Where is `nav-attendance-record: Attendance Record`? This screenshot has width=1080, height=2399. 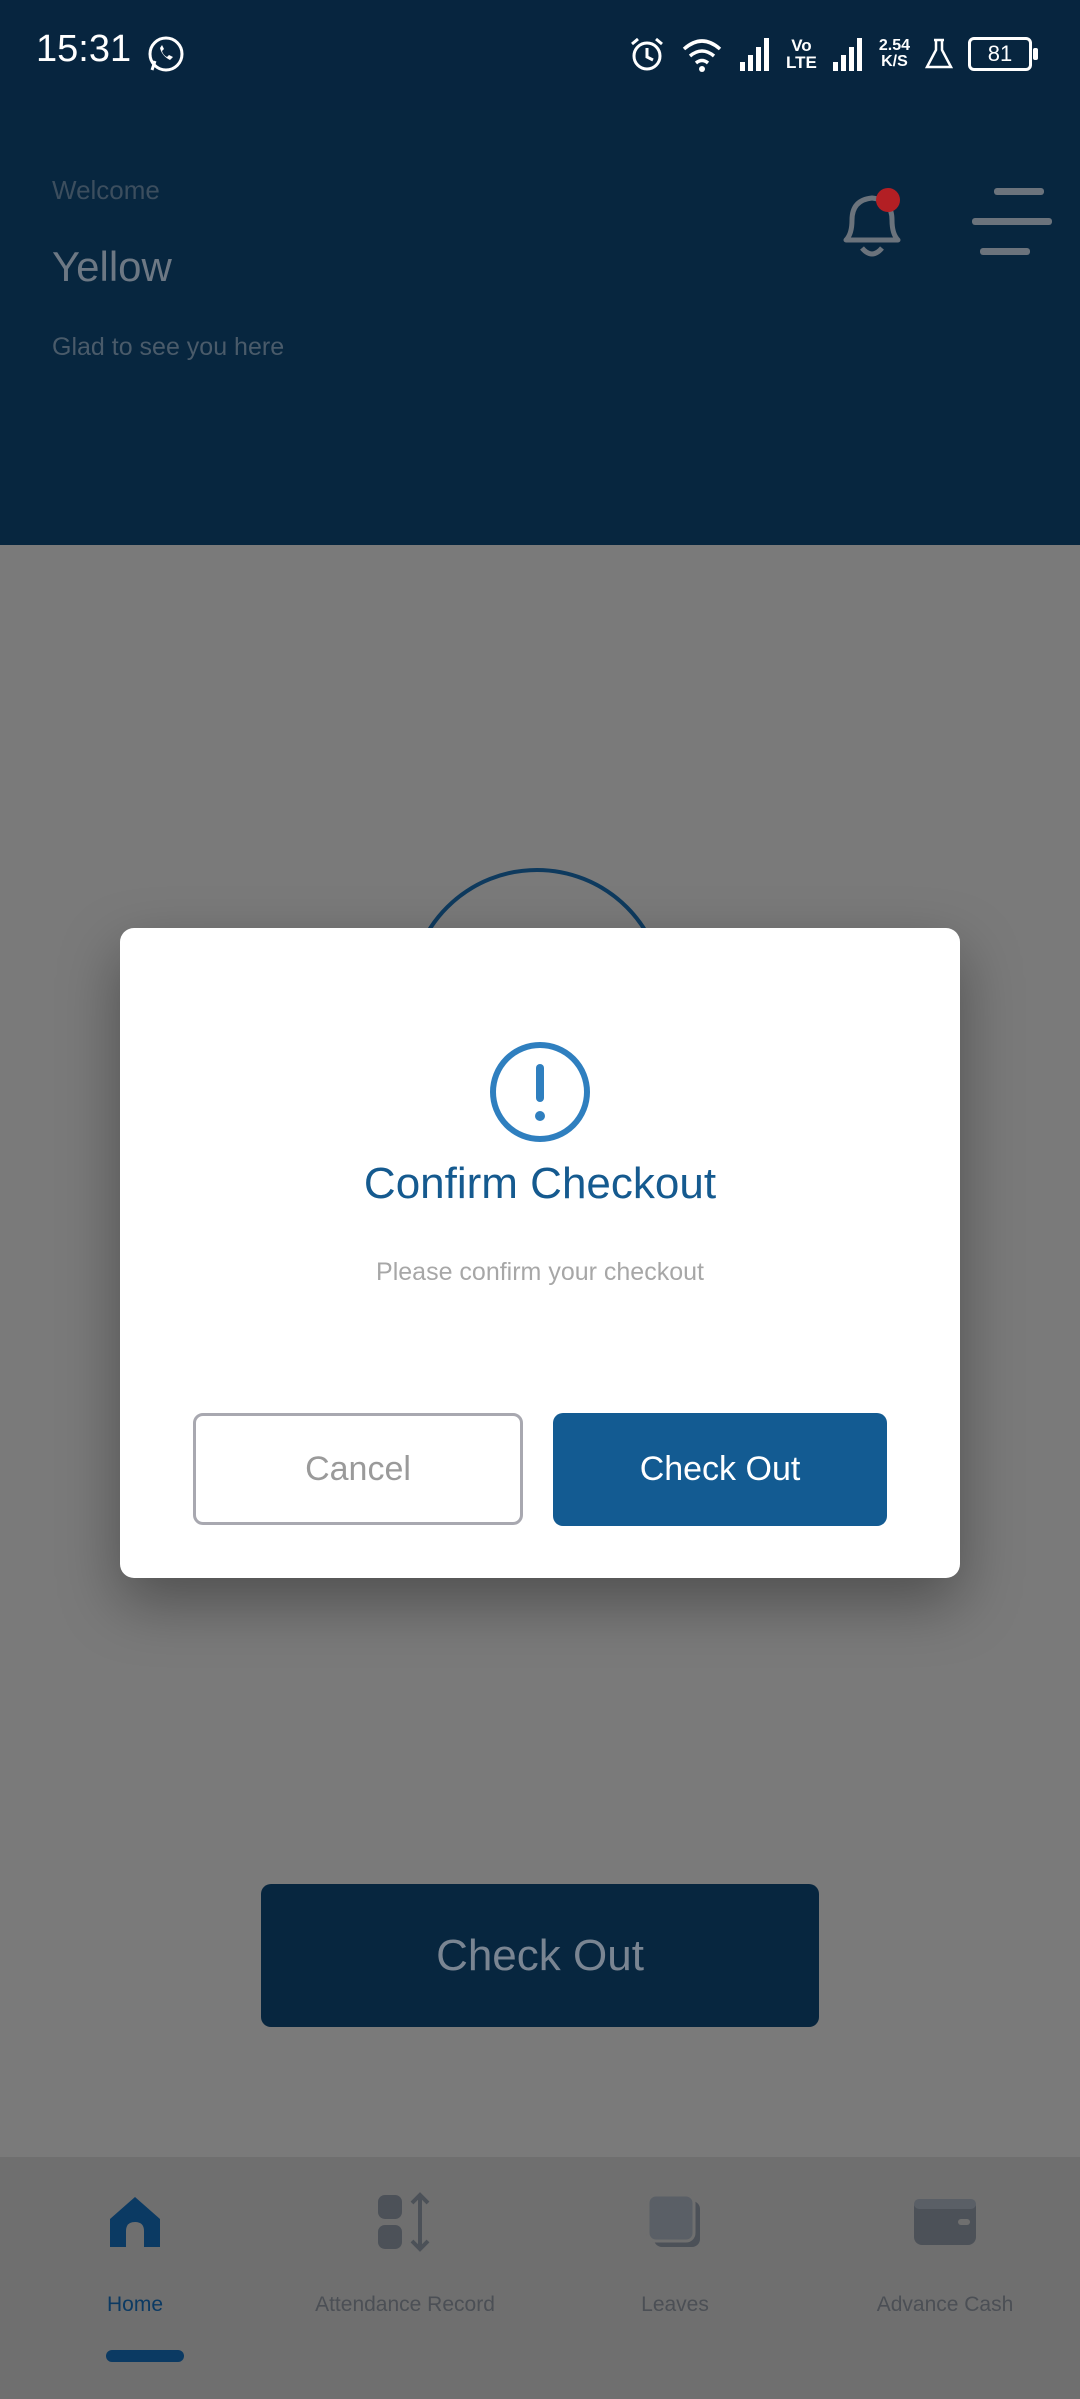 nav-attendance-record: Attendance Record is located at coordinates (405, 2278).